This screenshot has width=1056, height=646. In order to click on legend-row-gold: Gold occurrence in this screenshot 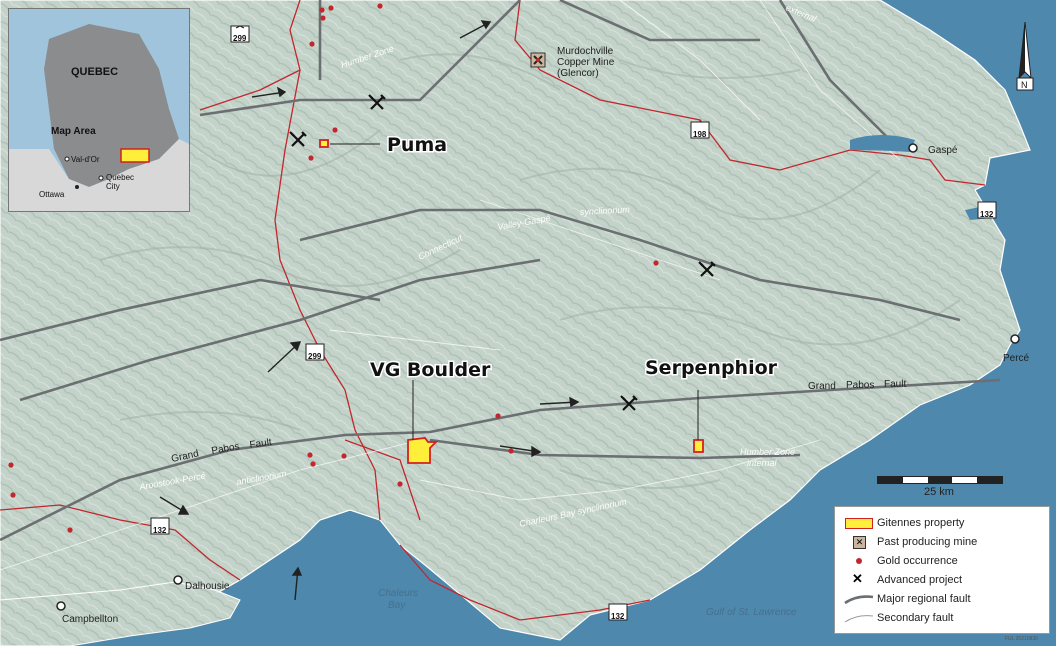, I will do `click(900, 561)`.